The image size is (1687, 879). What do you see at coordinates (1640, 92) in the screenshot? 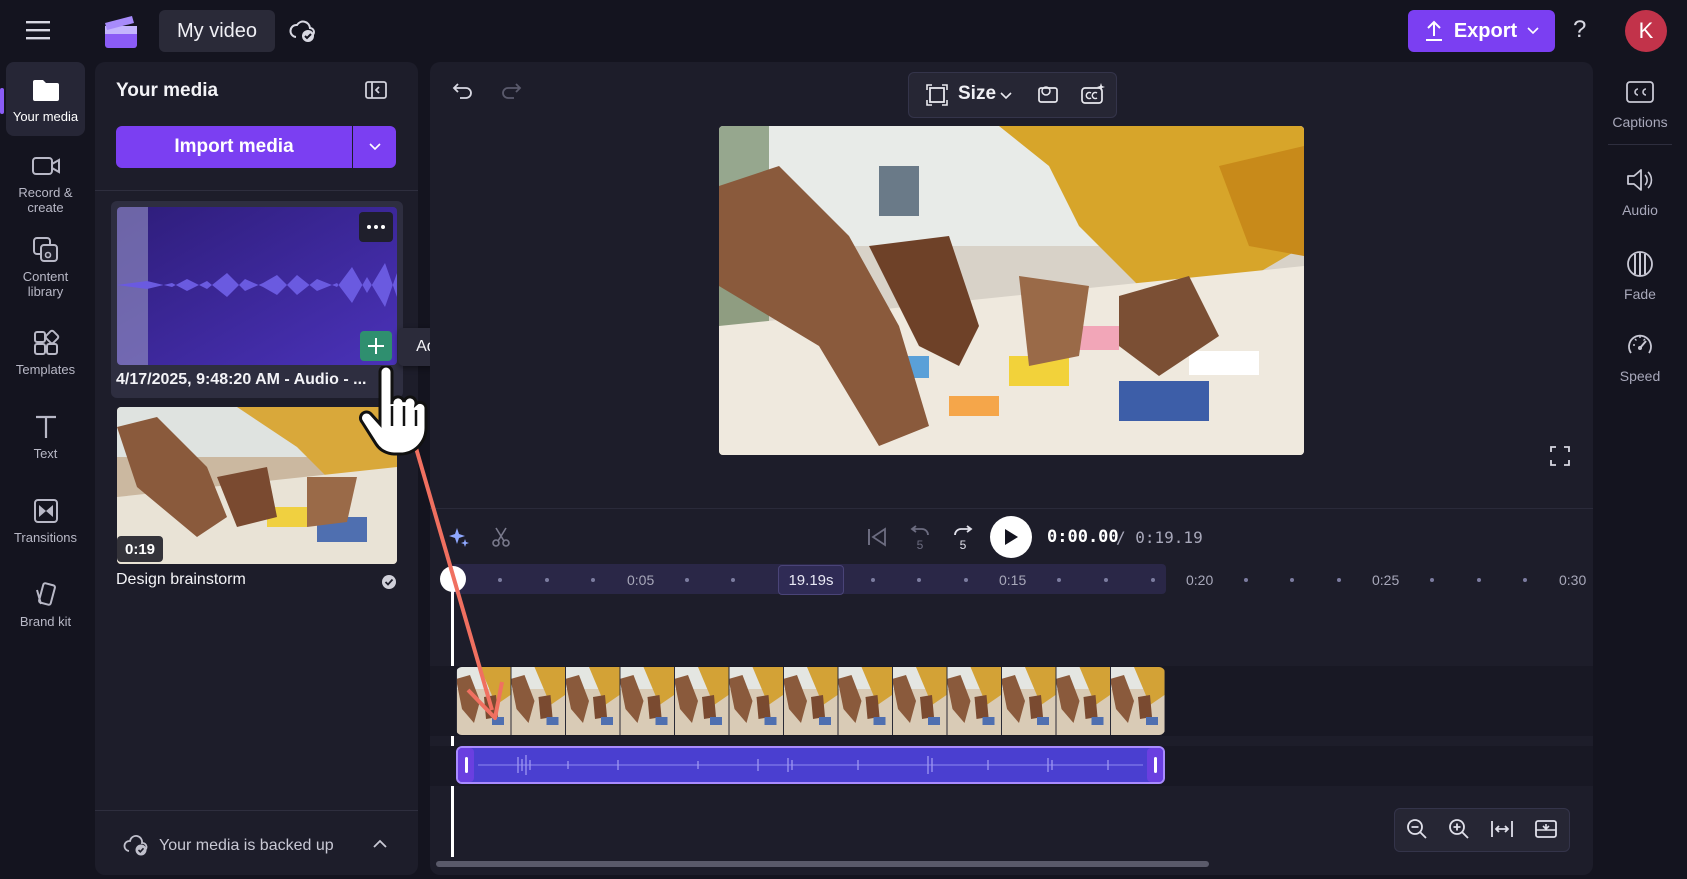
I see `captions-icon` at bounding box center [1640, 92].